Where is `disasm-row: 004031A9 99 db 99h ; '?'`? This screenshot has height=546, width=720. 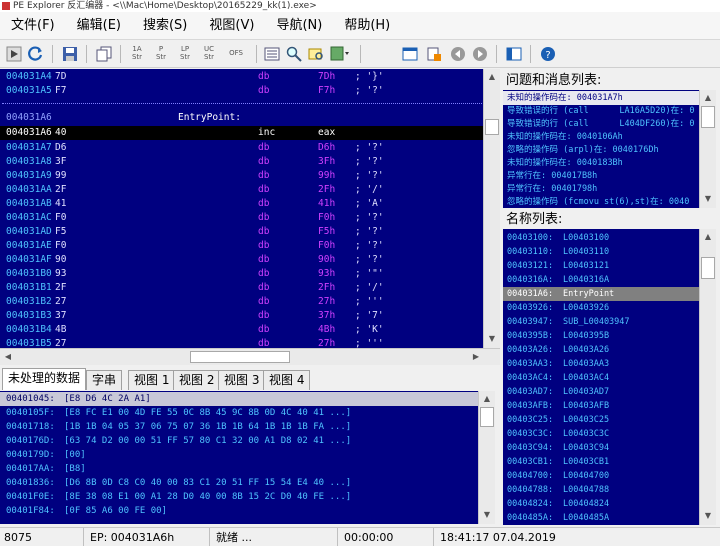 disasm-row: 004031A9 99 db 99h ; '?' is located at coordinates (241, 176).